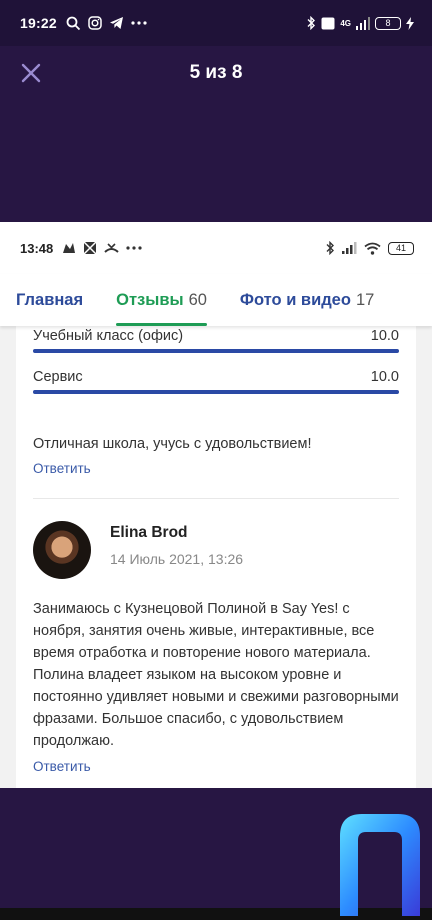  I want to click on tab-bar: Главная Отзывы 60 Фото и видео 17, so click(216, 300).